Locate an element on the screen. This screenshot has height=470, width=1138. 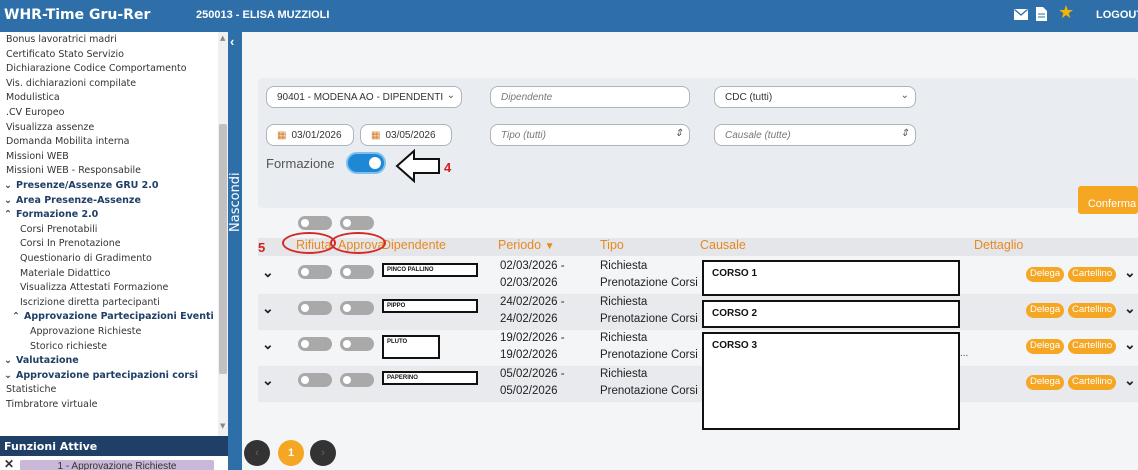
sidebar-item: Domanda Mobilita interna is located at coordinates (67, 141).